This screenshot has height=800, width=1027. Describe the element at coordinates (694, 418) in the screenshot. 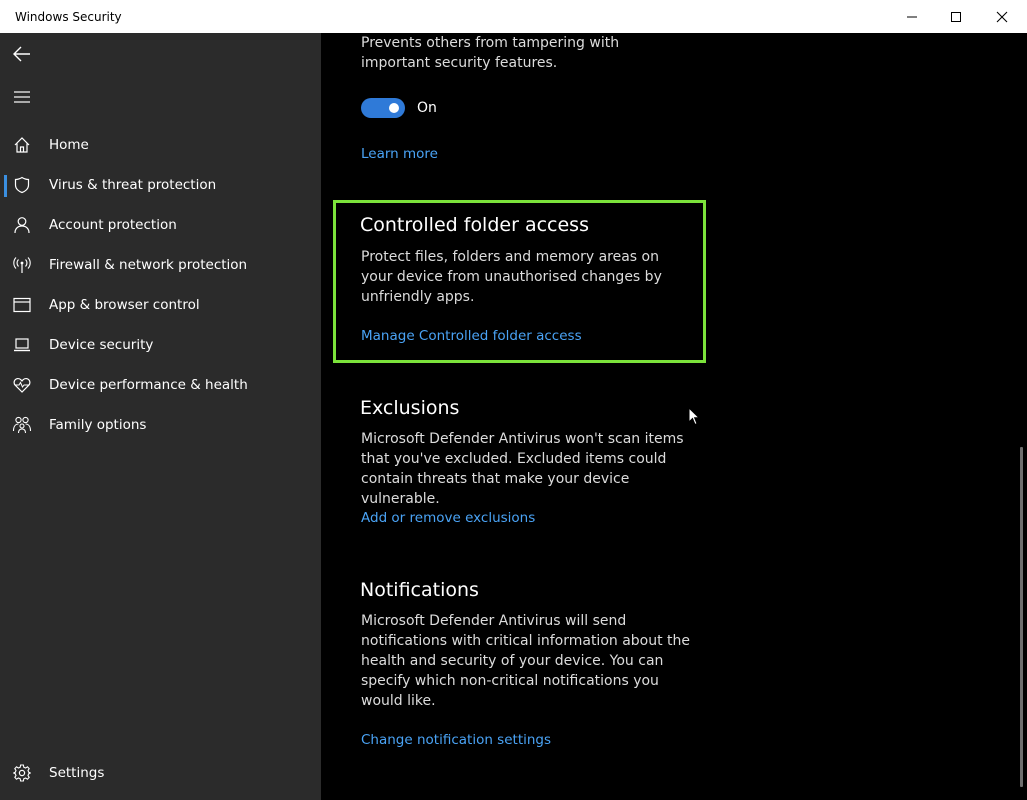

I see `mouse-cursor-icon` at that location.